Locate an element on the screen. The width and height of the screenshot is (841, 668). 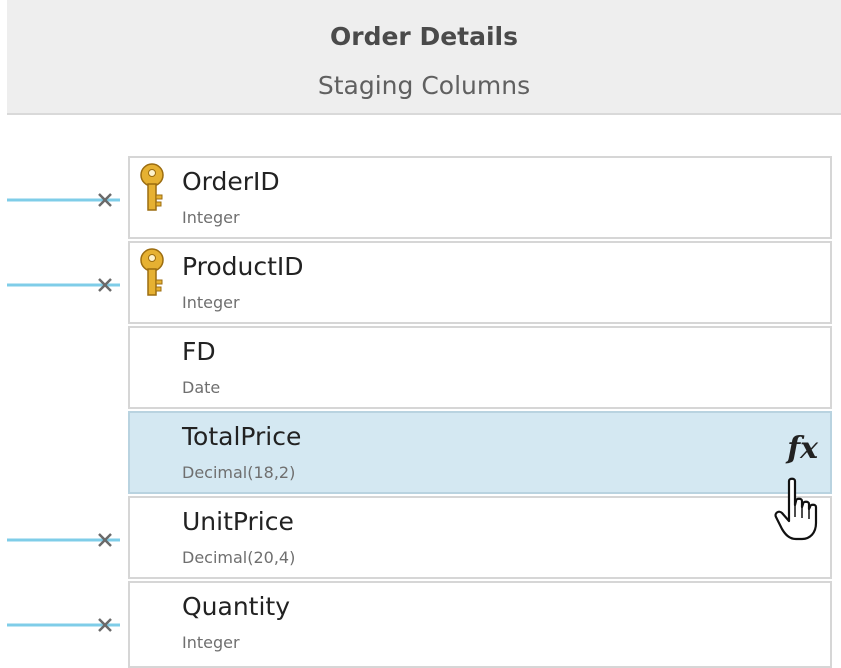
table-subtitle: Staging Columns is located at coordinates (424, 85).